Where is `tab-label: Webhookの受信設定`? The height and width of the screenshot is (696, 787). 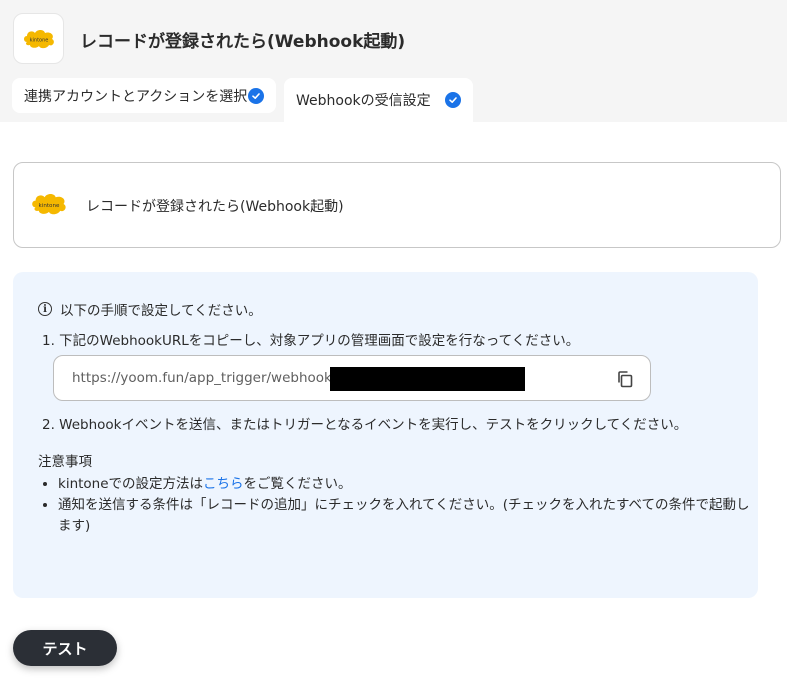 tab-label: Webhookの受信設定 is located at coordinates (363, 101).